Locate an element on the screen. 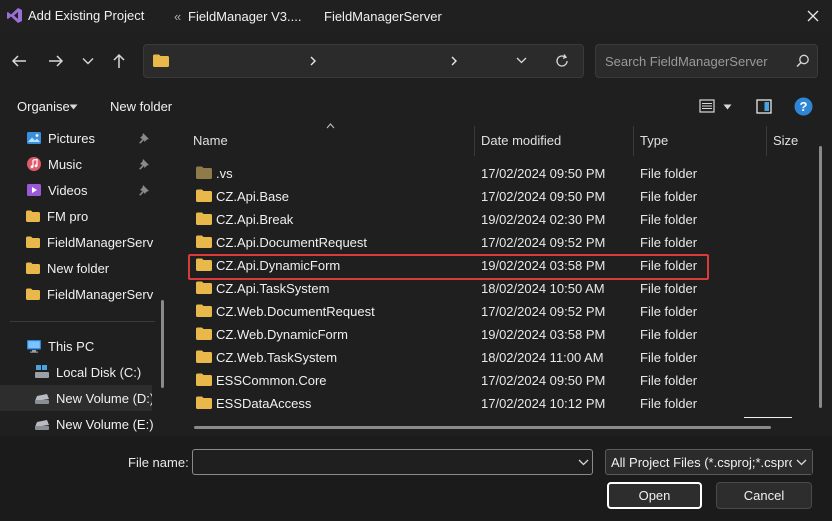 This screenshot has height=521, width=832. search-box: Search FieldManagerServer is located at coordinates (706, 61).